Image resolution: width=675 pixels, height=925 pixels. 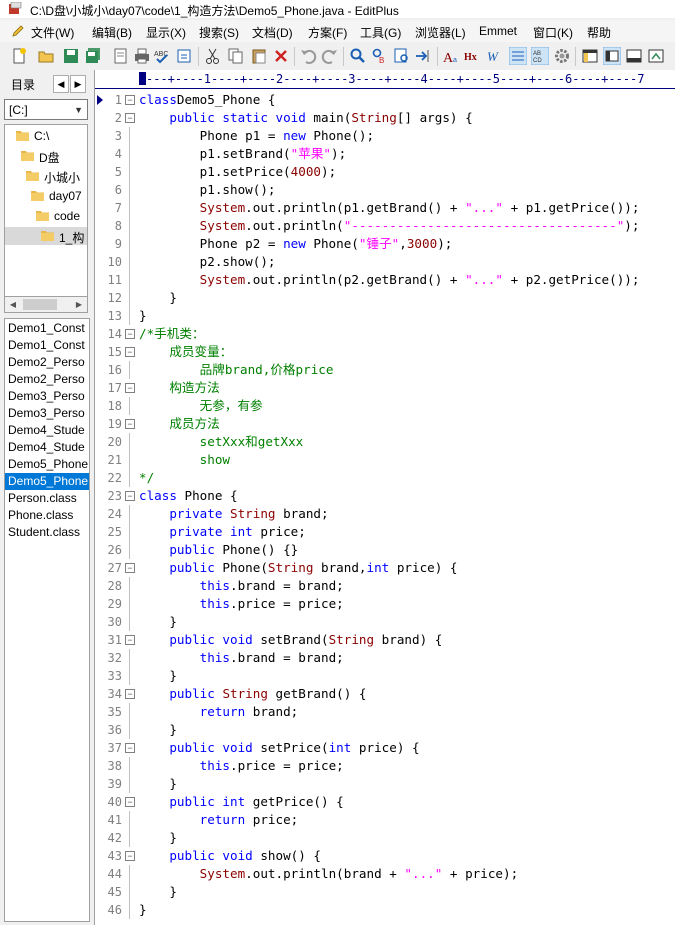 What do you see at coordinates (385, 190) in the screenshot?
I see `code-line: 6 p1.show();` at bounding box center [385, 190].